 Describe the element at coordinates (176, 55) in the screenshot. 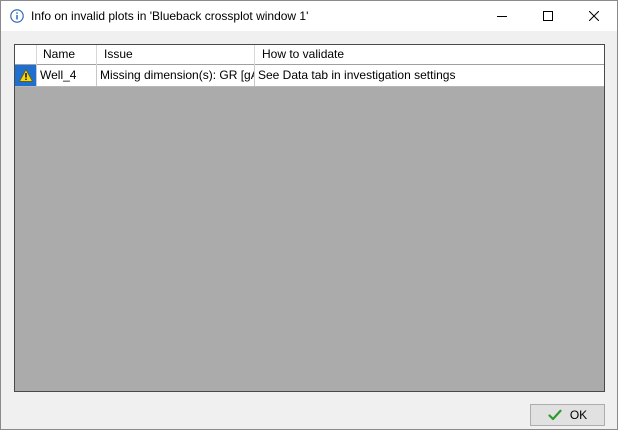

I see `column-header-issue: Issue` at that location.